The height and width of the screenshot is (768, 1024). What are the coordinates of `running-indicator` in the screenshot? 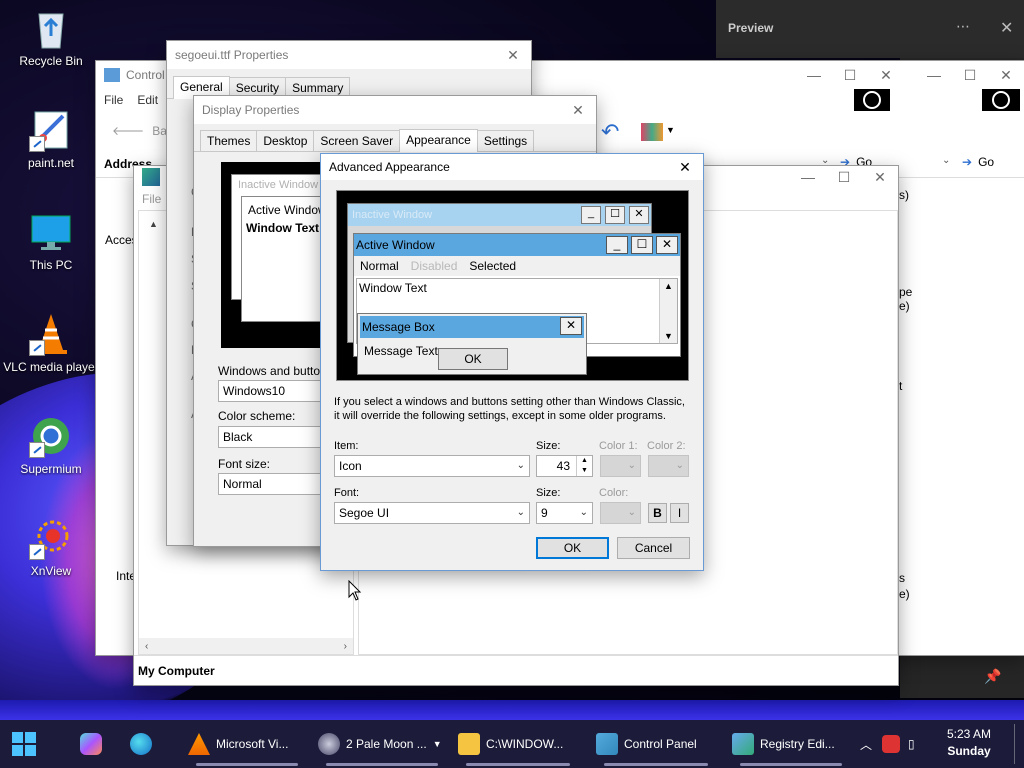 It's located at (518, 764).